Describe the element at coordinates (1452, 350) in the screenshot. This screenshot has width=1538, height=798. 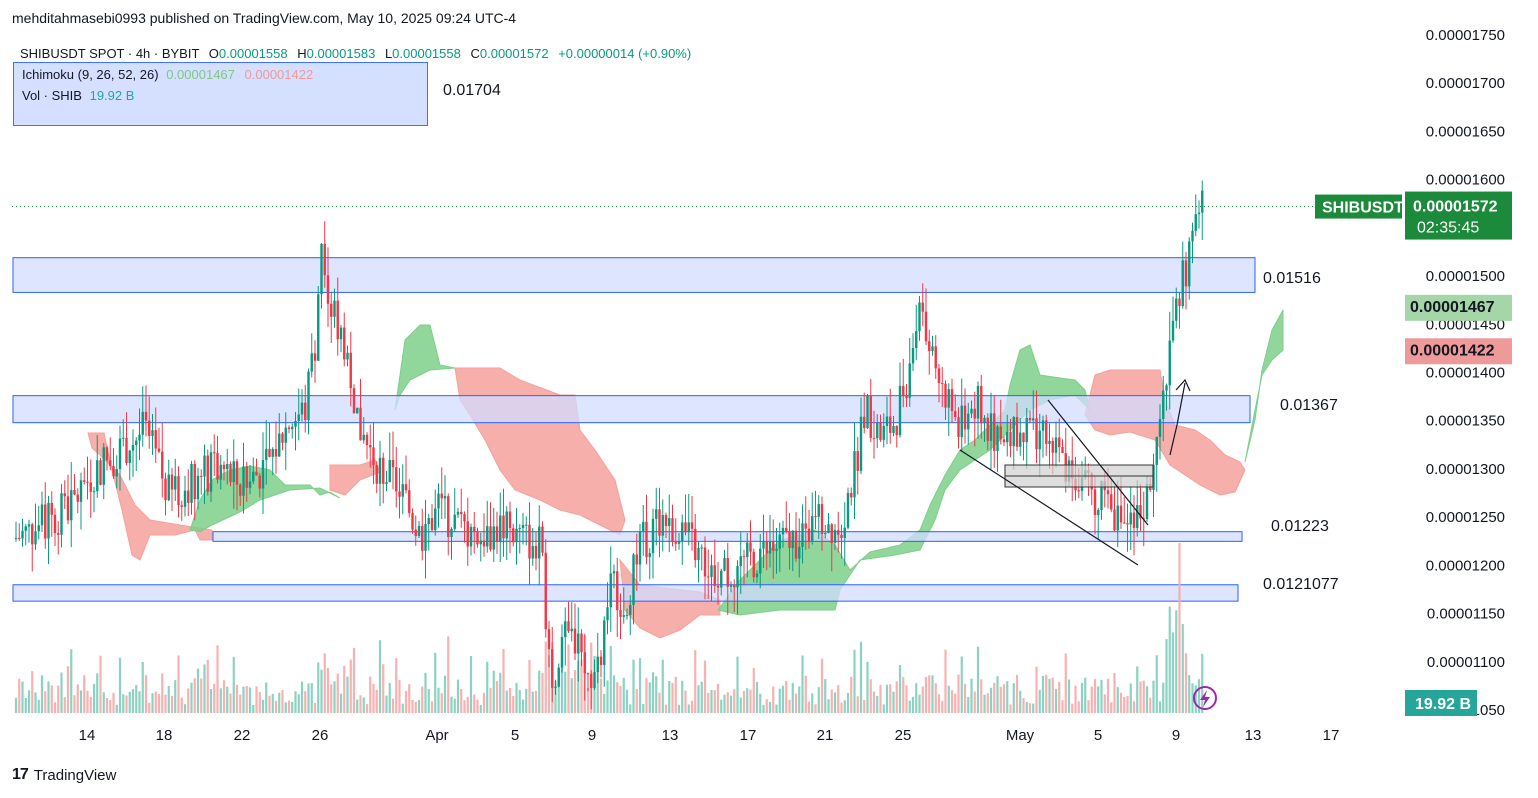
I see `span-b-badge-text: 0.00001422` at that location.